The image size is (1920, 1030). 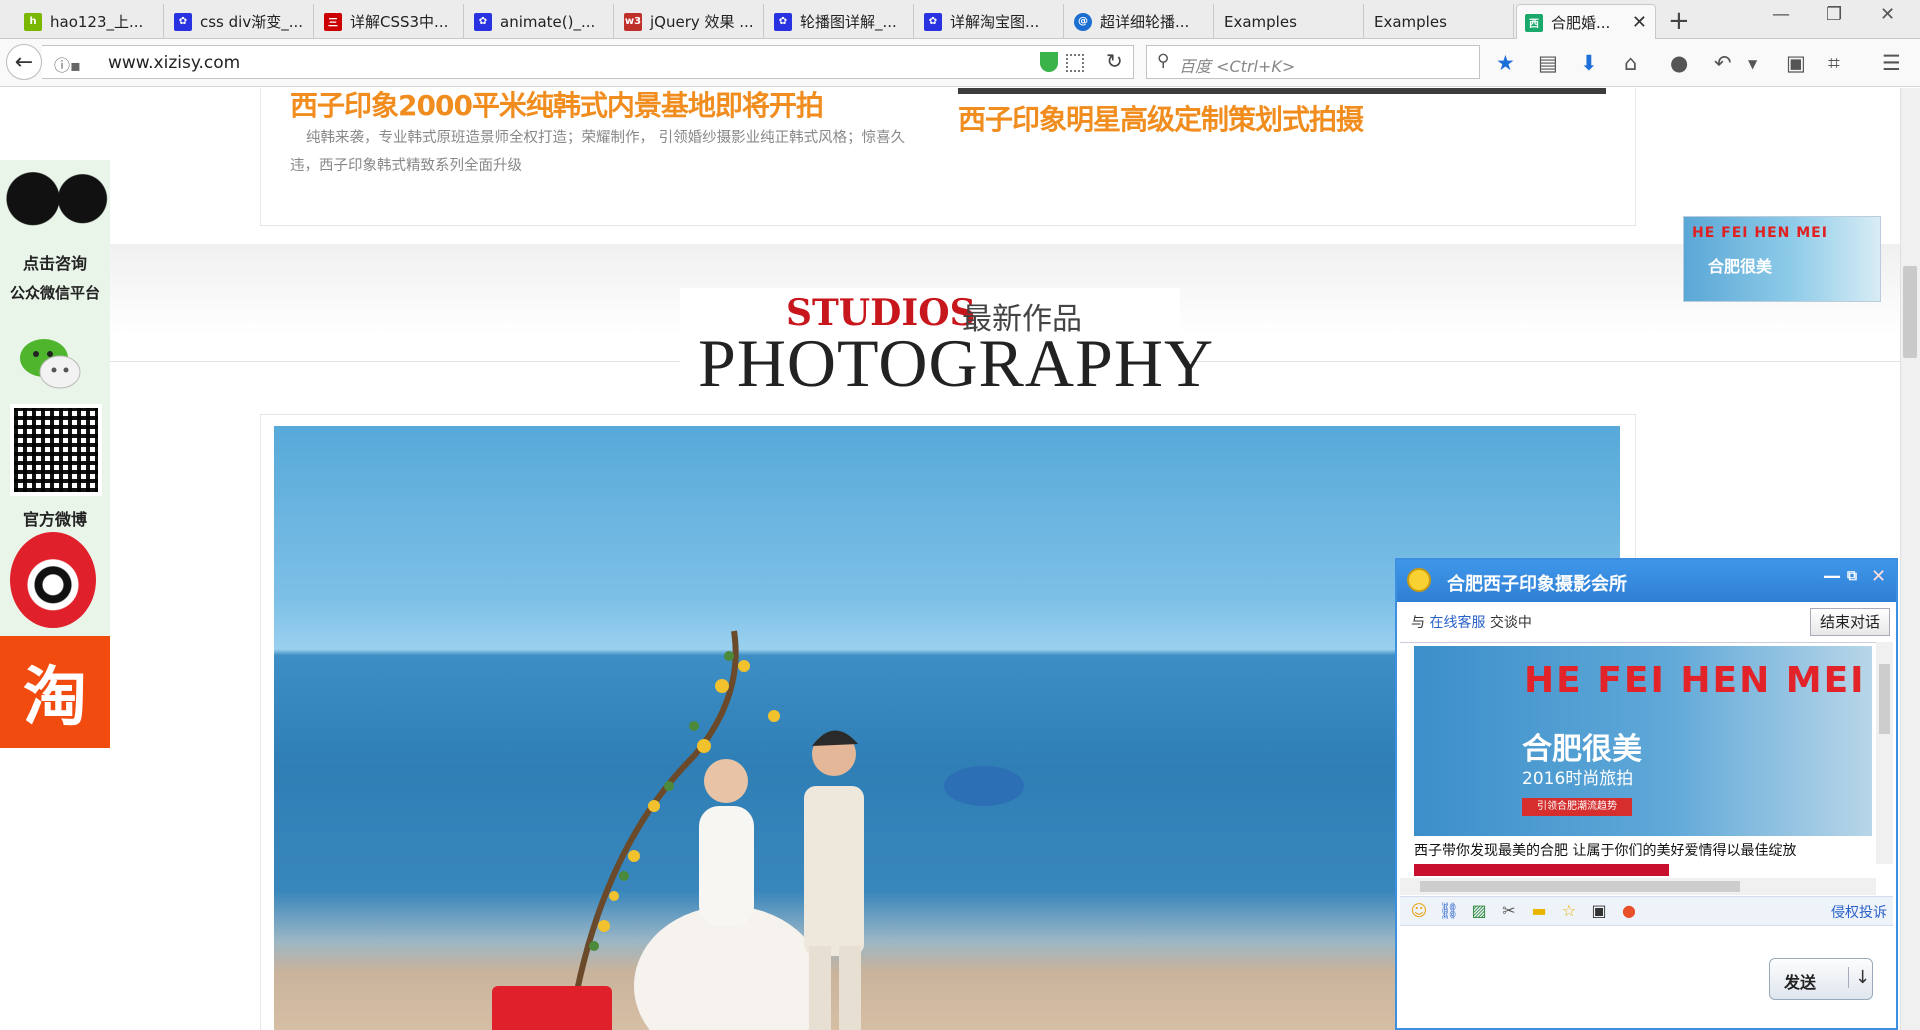 I want to click on ad-image-heading: HE FEI HEN MEI, so click(x=1695, y=680).